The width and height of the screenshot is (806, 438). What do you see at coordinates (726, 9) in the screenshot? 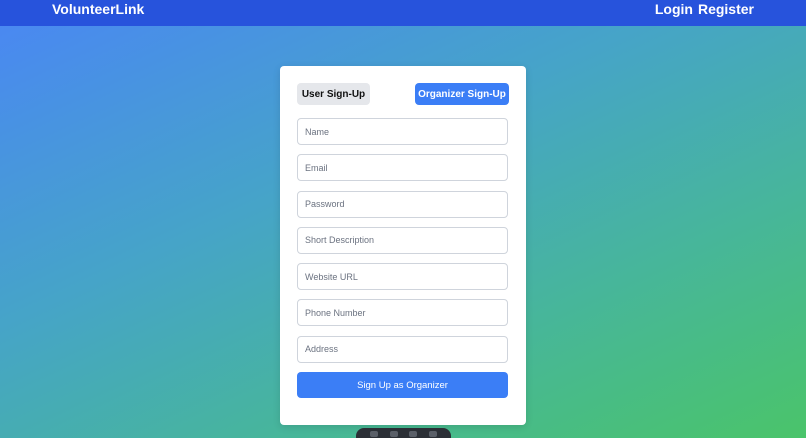
I see `register-link: Register` at bounding box center [726, 9].